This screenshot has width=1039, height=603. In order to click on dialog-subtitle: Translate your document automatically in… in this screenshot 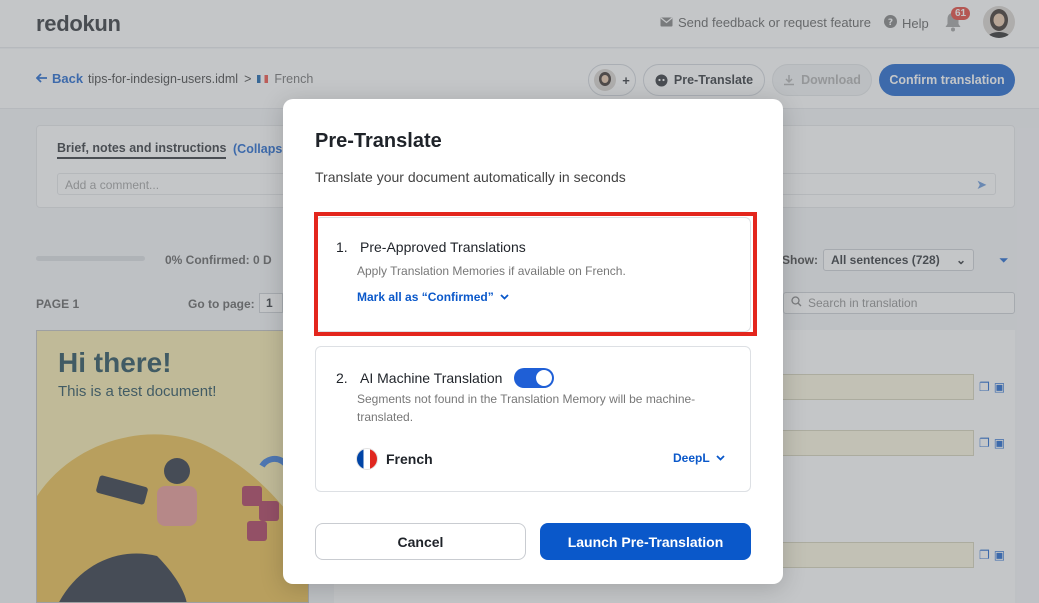, I will do `click(470, 177)`.